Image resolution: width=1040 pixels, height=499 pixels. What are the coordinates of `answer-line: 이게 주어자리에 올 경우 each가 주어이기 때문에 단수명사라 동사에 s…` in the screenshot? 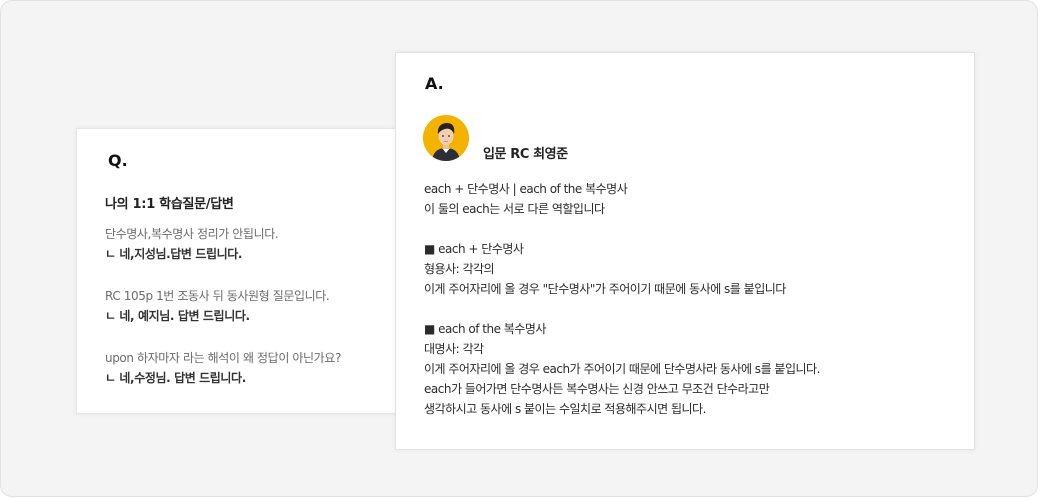 It's located at (622, 369).